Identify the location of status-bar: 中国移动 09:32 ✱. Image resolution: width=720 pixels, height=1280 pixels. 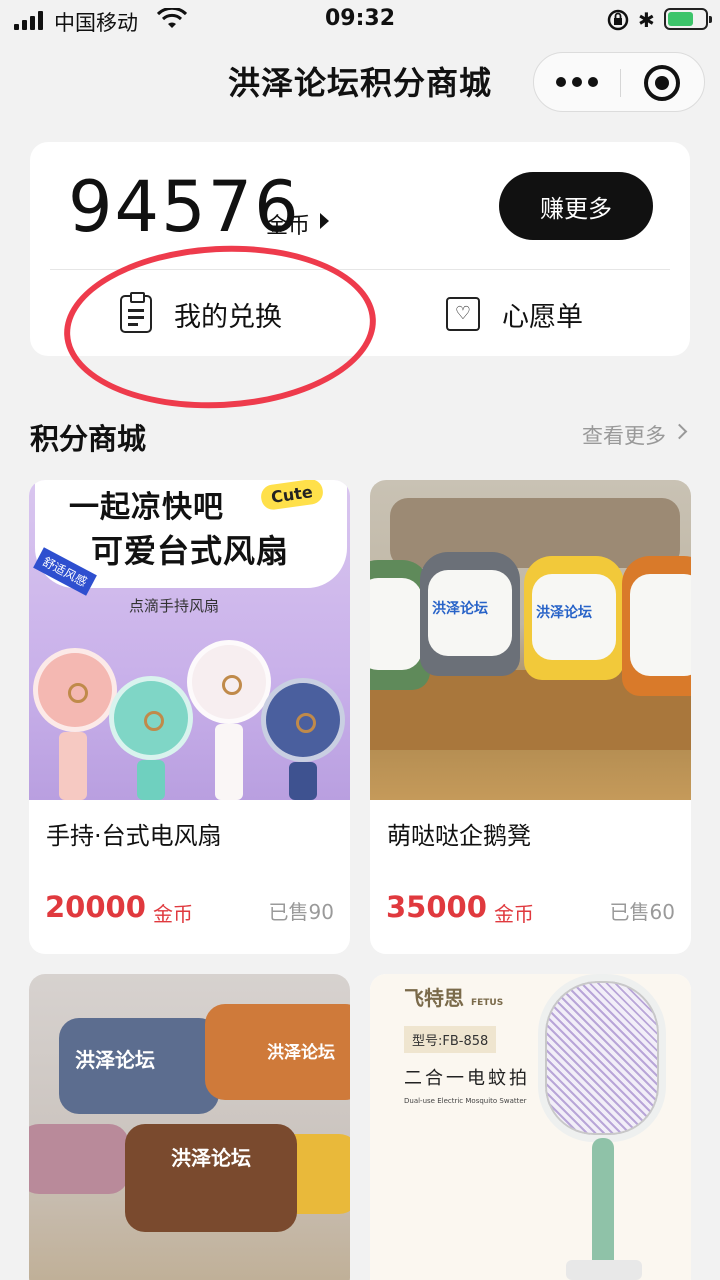
(360, 20).